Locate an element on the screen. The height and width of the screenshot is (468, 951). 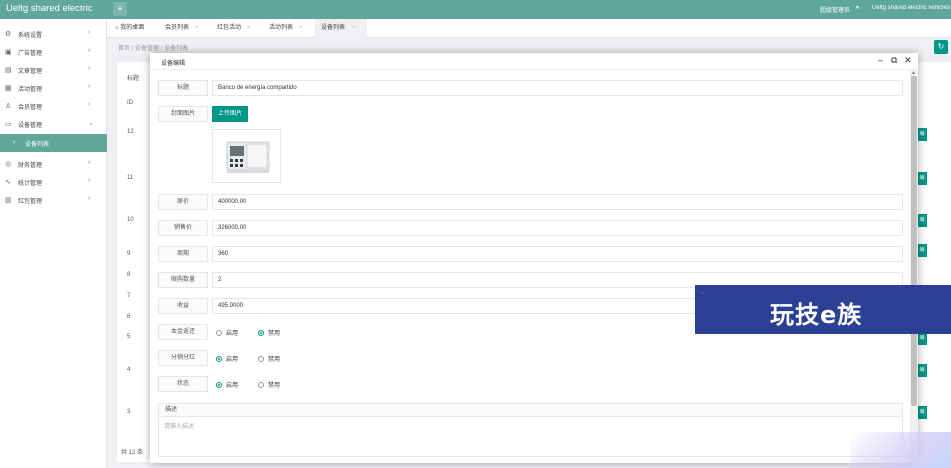
document-icon: ▤ is located at coordinates (8, 70).